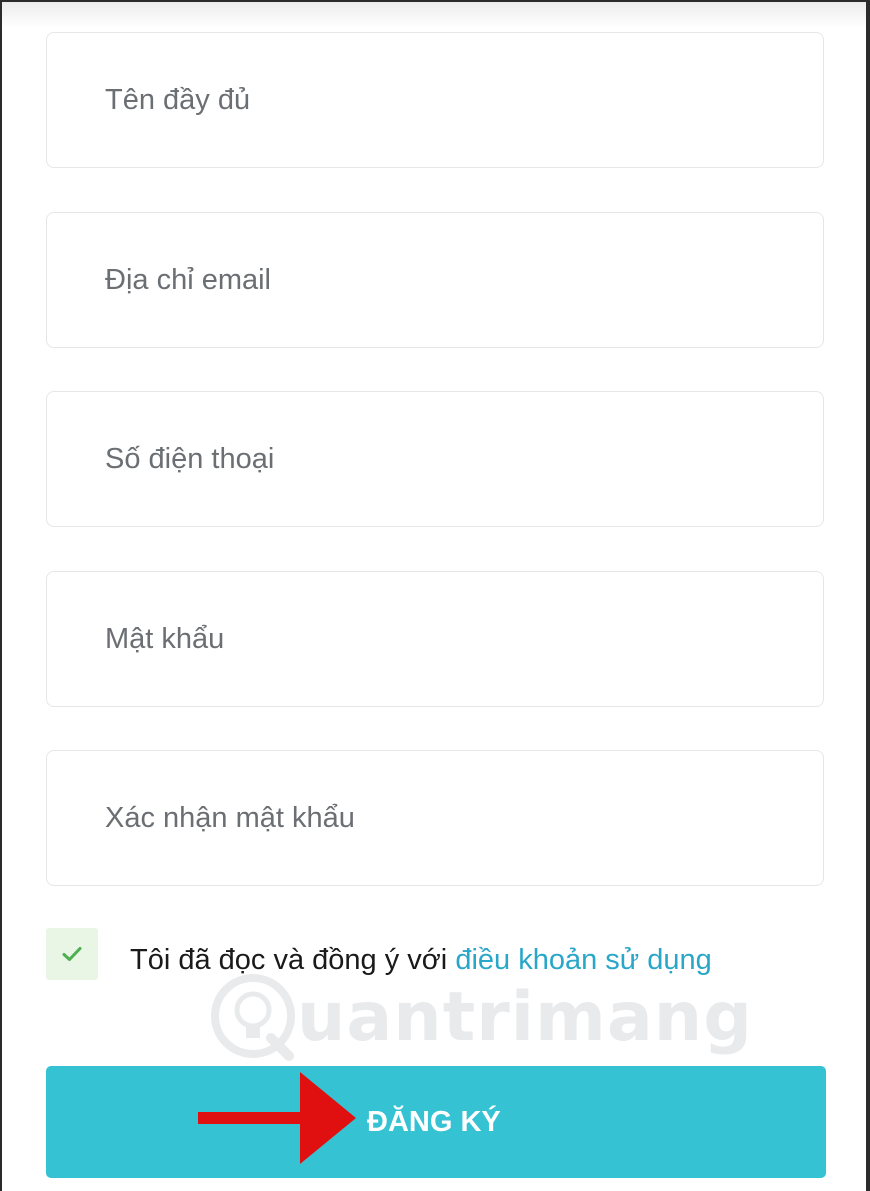 This screenshot has height=1191, width=870. What do you see at coordinates (583, 960) in the screenshot?
I see `terms-link: điều khoản sử dụng` at bounding box center [583, 960].